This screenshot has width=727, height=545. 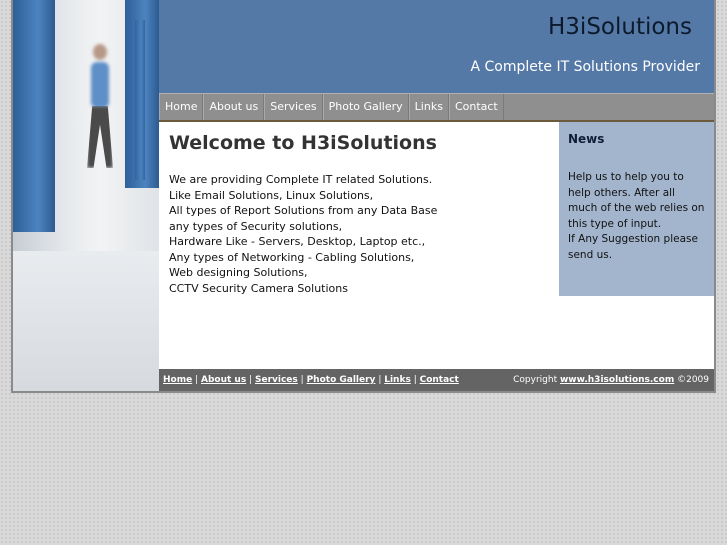 I want to click on footer-link-about-us: About us, so click(x=223, y=380).